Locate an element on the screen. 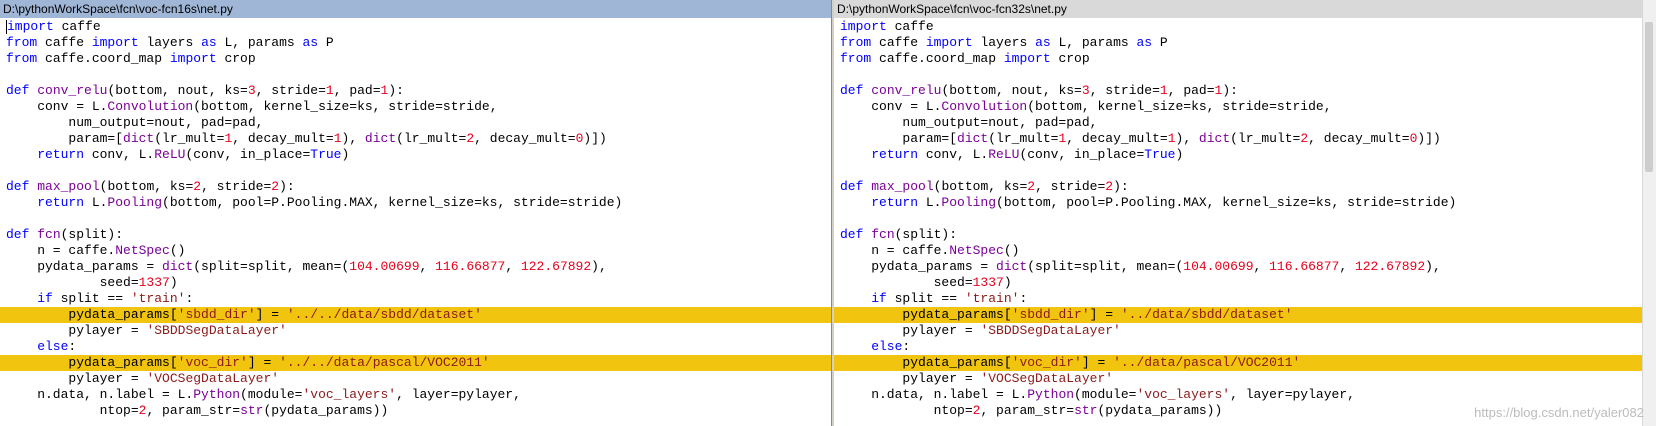 The height and width of the screenshot is (426, 1669). vertical-scrollbar is located at coordinates (1649, 213).